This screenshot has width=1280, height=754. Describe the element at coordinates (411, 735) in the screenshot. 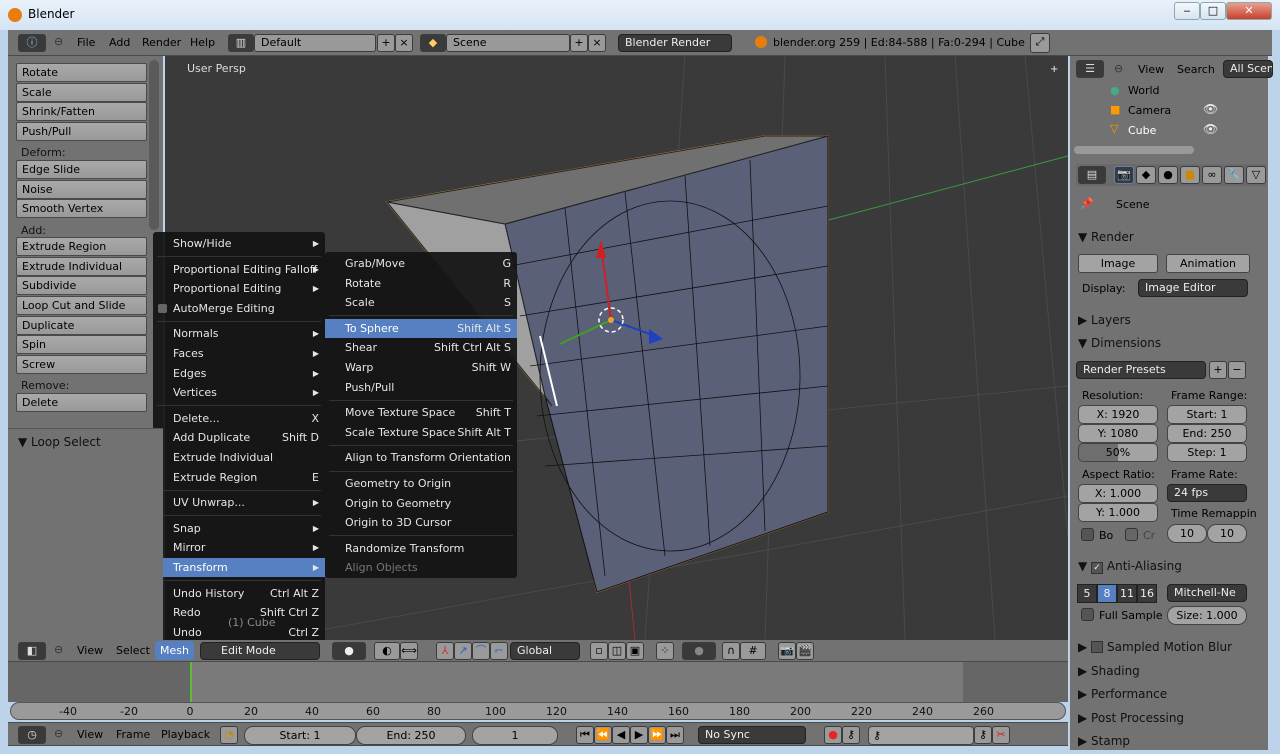

I see `timeline-end-field: End: 250` at that location.